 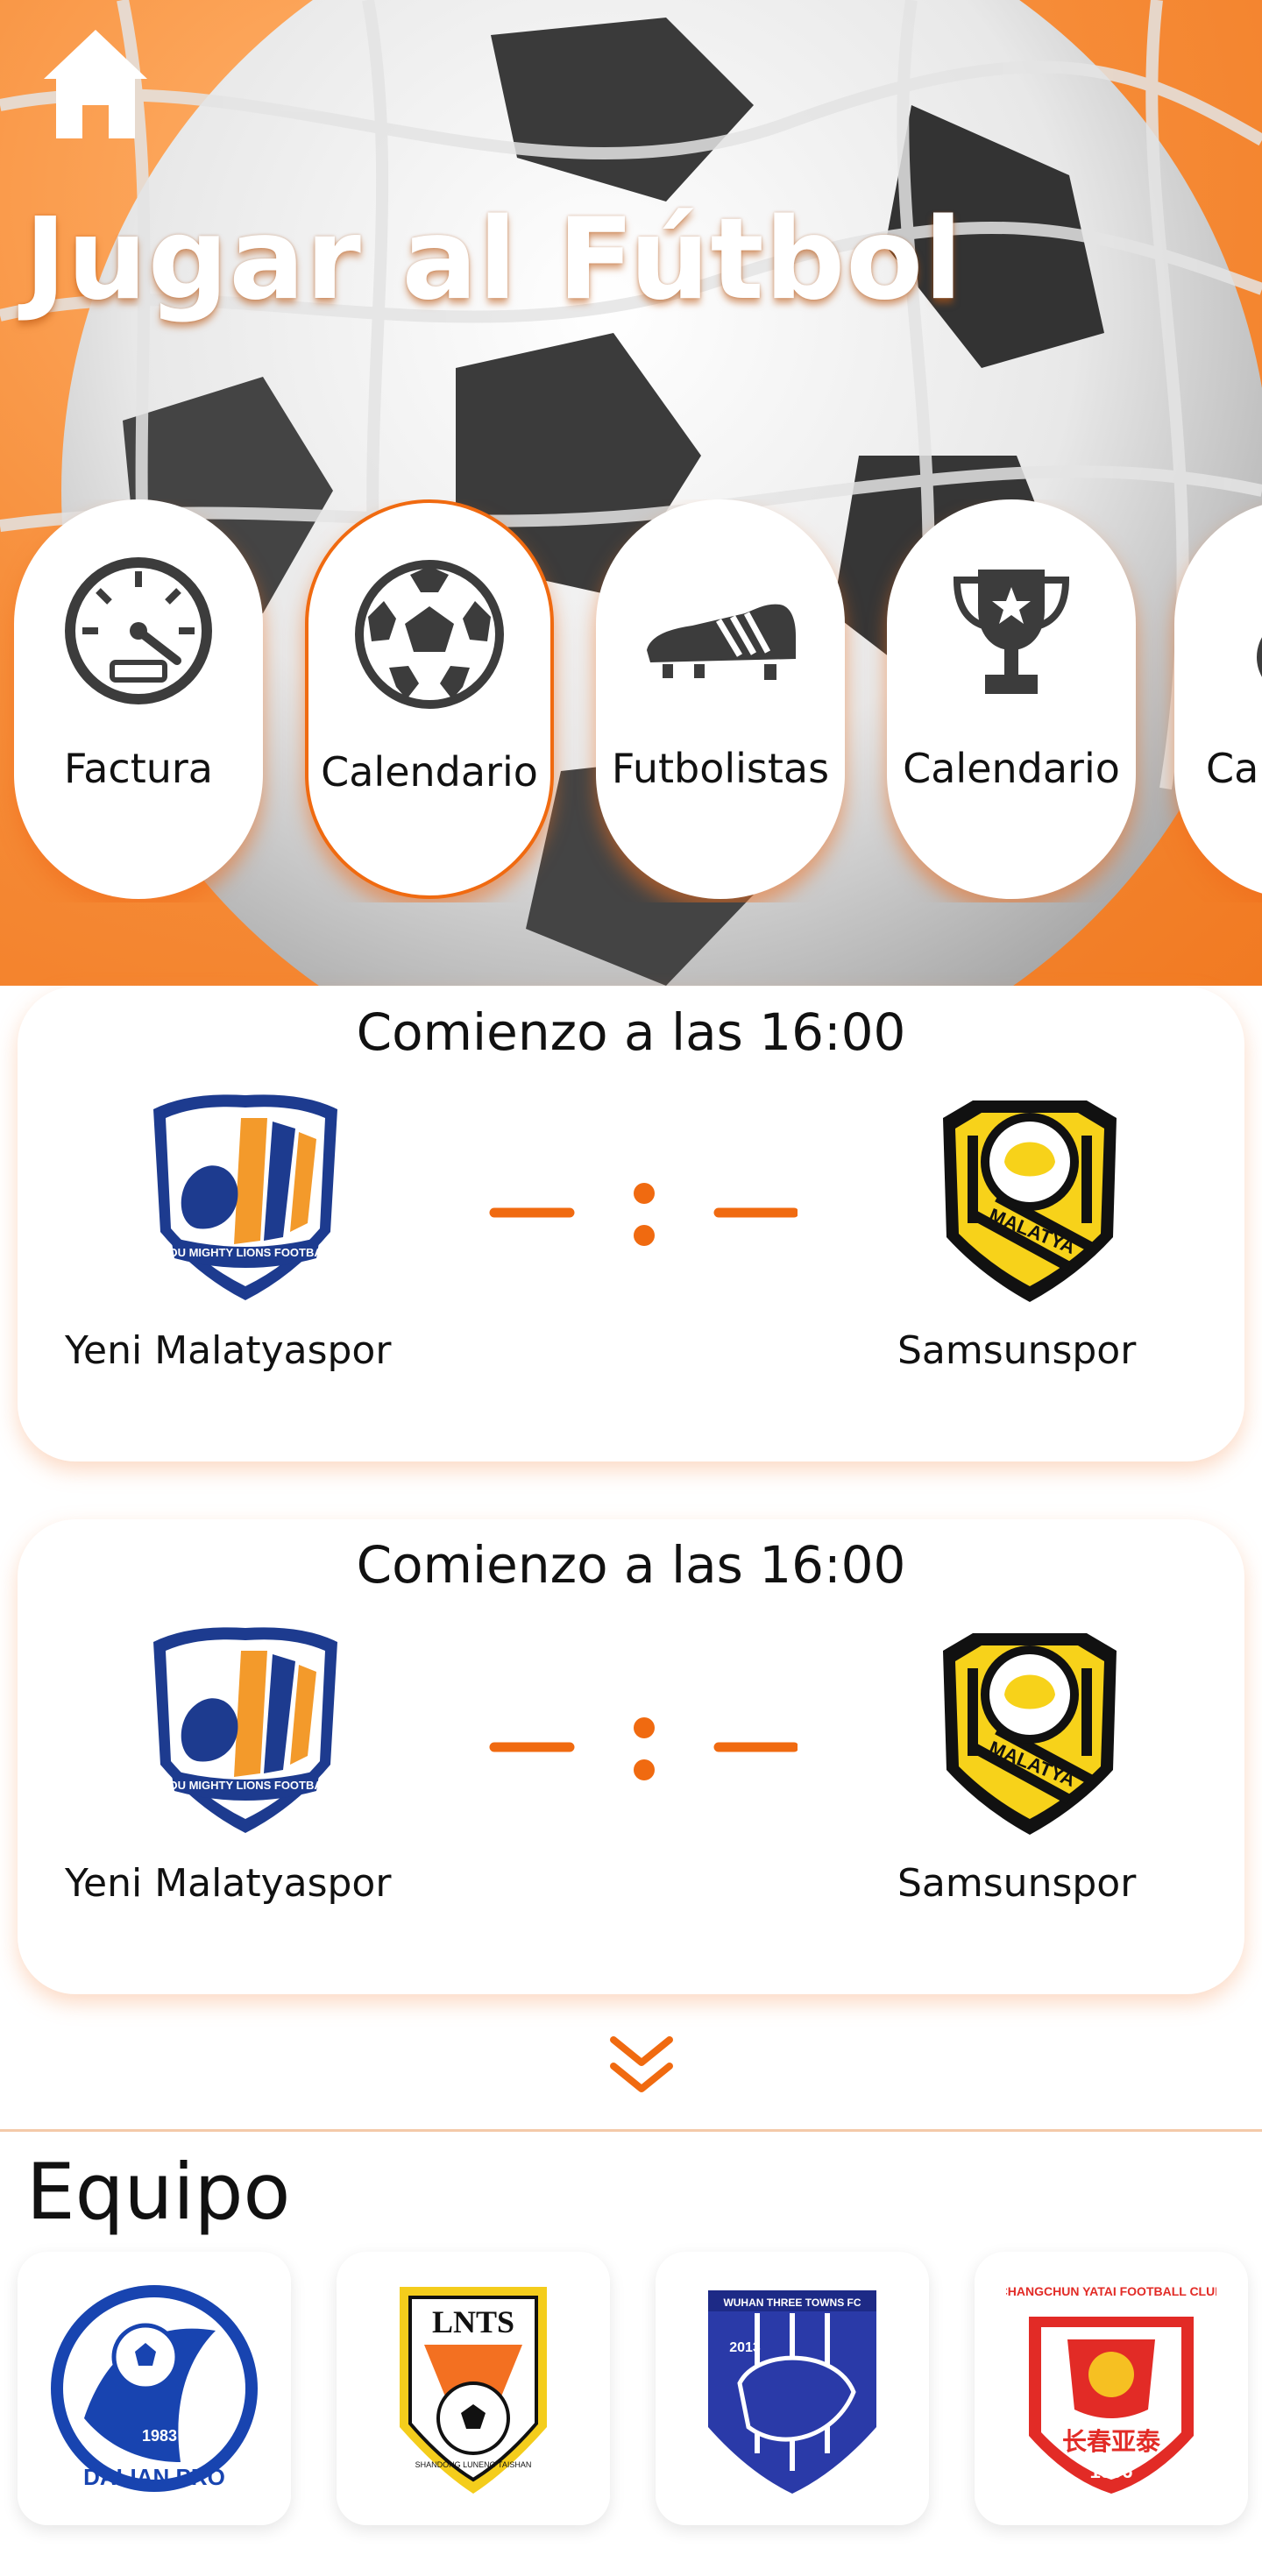 What do you see at coordinates (641, 2066) in the screenshot?
I see `double-chevron-down-icon` at bounding box center [641, 2066].